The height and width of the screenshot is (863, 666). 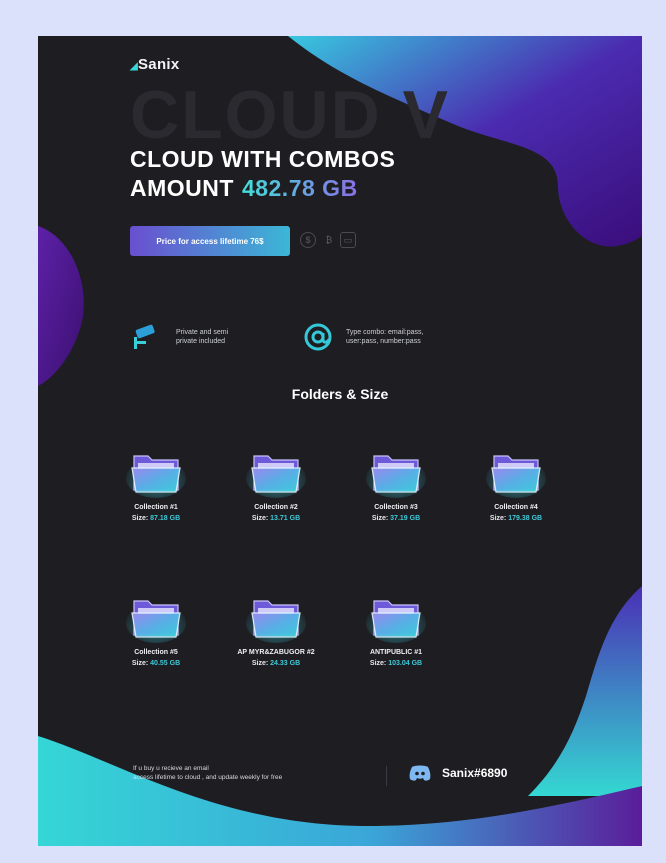 I want to click on folder-size: Size: 40.55 GB, so click(x=156, y=663).